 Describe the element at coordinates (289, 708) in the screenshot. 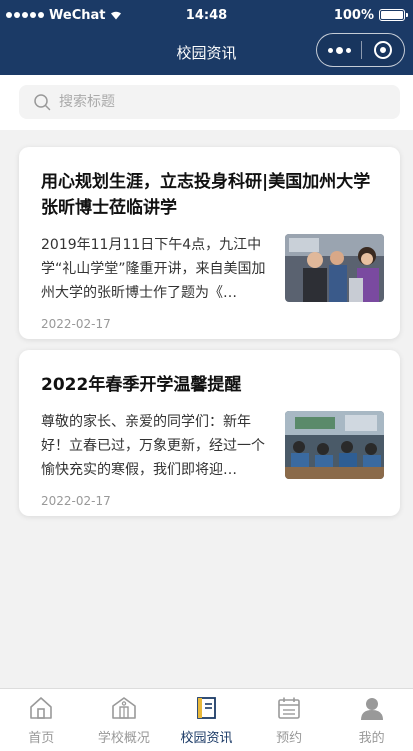

I see `calendar-icon` at that location.